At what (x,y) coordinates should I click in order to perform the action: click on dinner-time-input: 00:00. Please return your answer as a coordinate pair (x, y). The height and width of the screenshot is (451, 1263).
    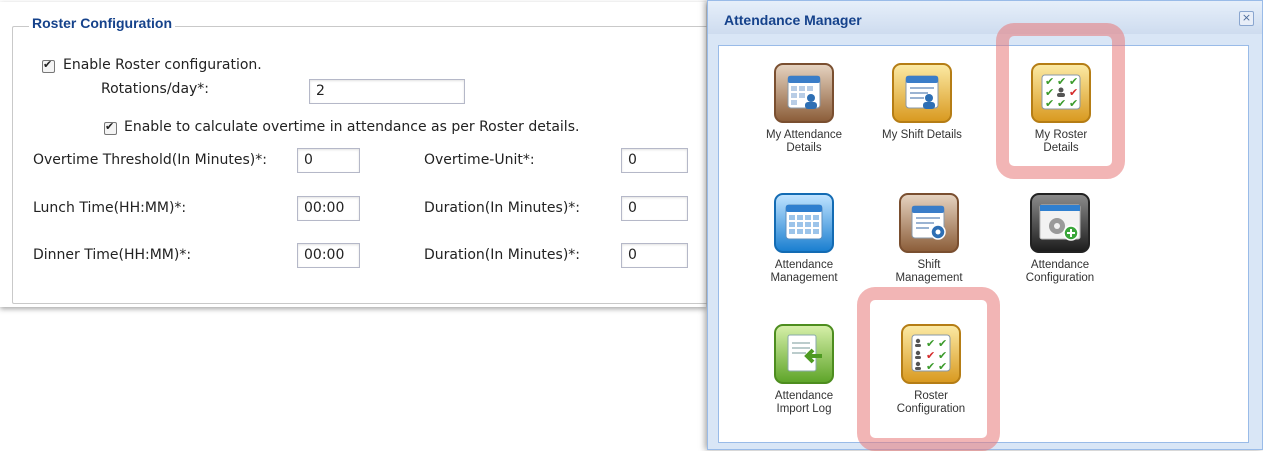
    Looking at the image, I should click on (328, 255).